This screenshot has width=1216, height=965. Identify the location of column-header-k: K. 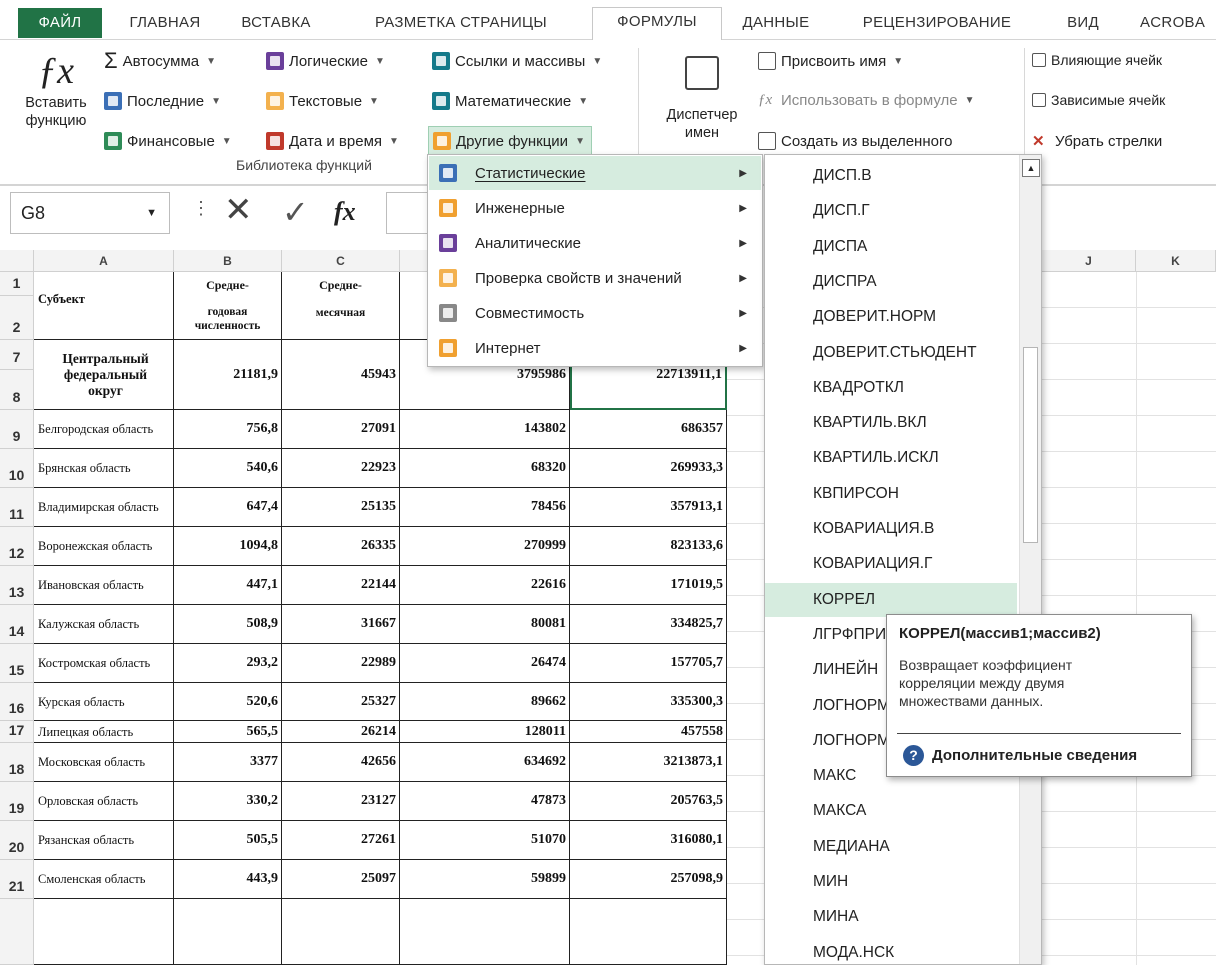
(1176, 261).